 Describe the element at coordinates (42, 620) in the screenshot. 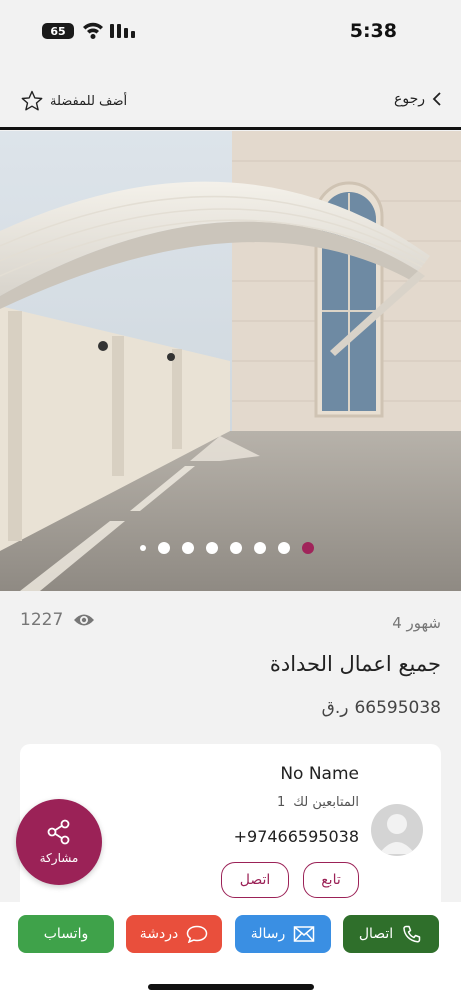

I see `view-count-value: 1227` at that location.